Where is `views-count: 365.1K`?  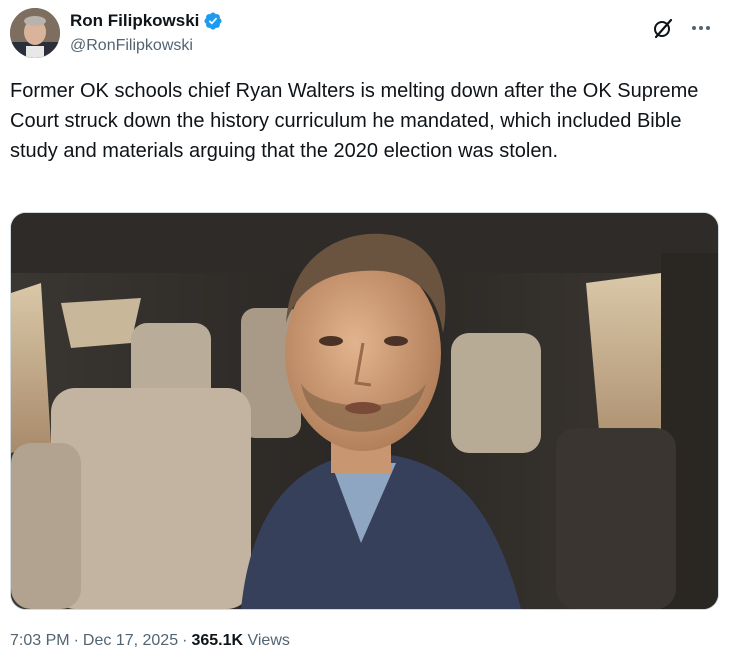 views-count: 365.1K is located at coordinates (217, 640).